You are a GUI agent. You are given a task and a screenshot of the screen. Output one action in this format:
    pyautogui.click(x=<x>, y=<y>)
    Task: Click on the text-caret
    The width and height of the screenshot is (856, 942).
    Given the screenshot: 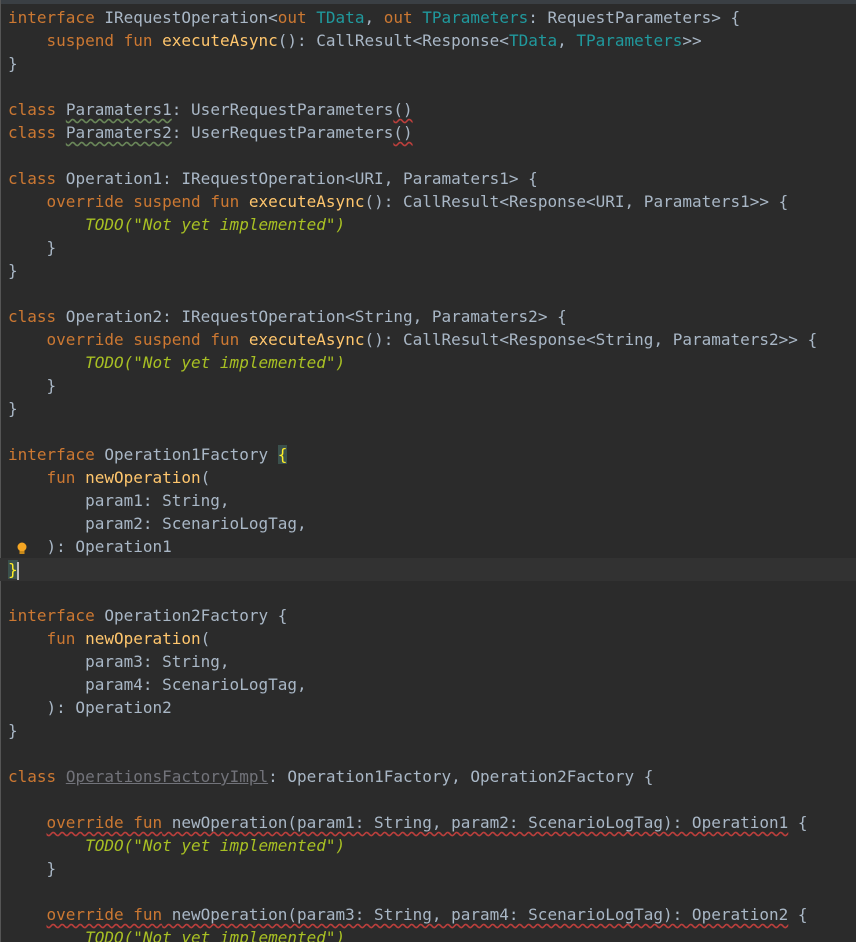 What is the action you would take?
    pyautogui.click(x=18, y=571)
    